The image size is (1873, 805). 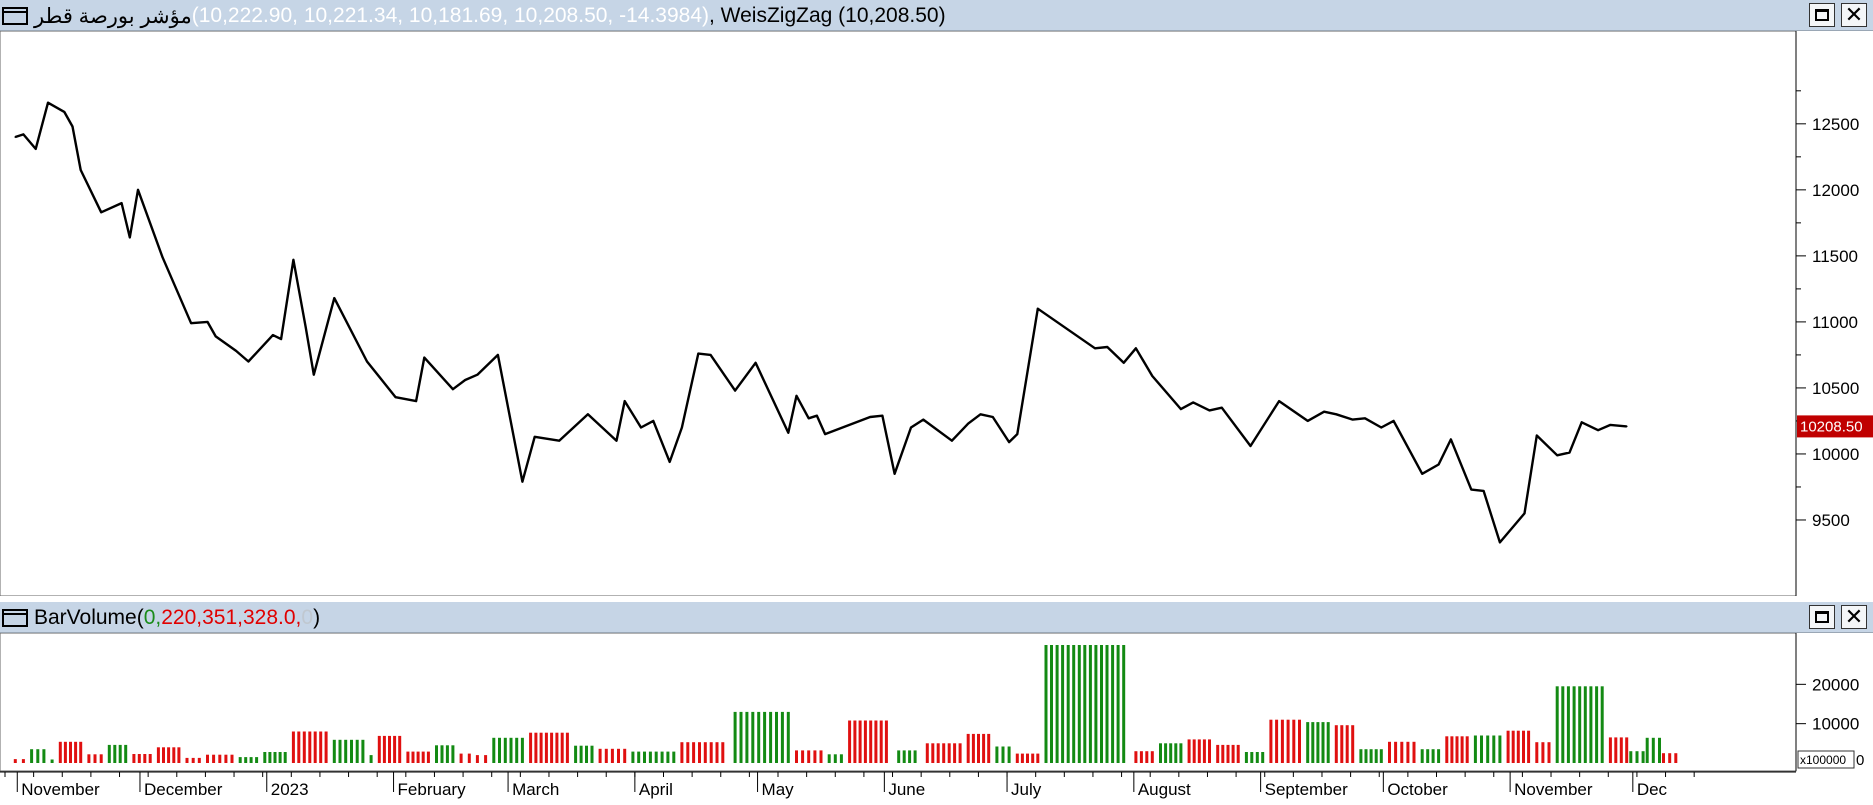 What do you see at coordinates (1652, 789) in the screenshot?
I see `time-axis-label: Dec` at bounding box center [1652, 789].